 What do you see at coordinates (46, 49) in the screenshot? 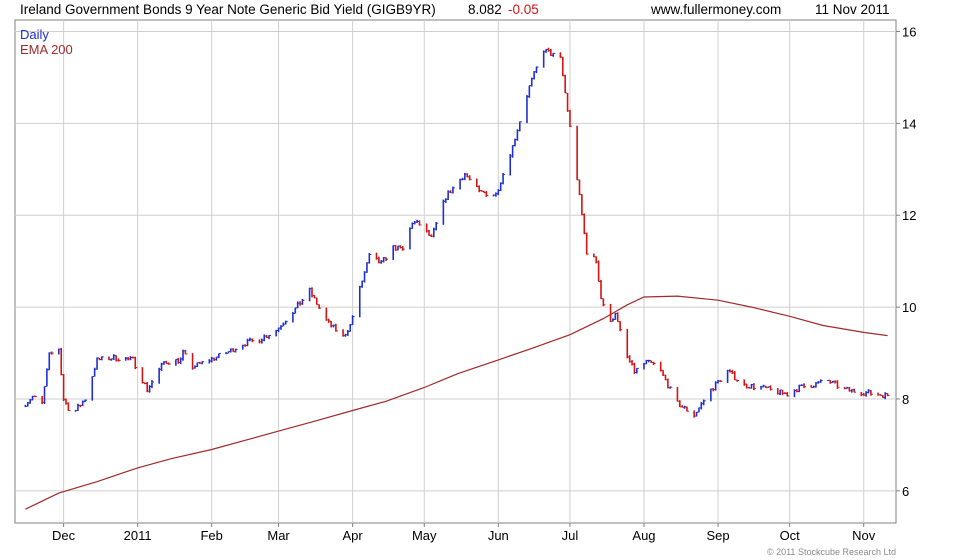
I see `legend-entry: EMA 200` at bounding box center [46, 49].